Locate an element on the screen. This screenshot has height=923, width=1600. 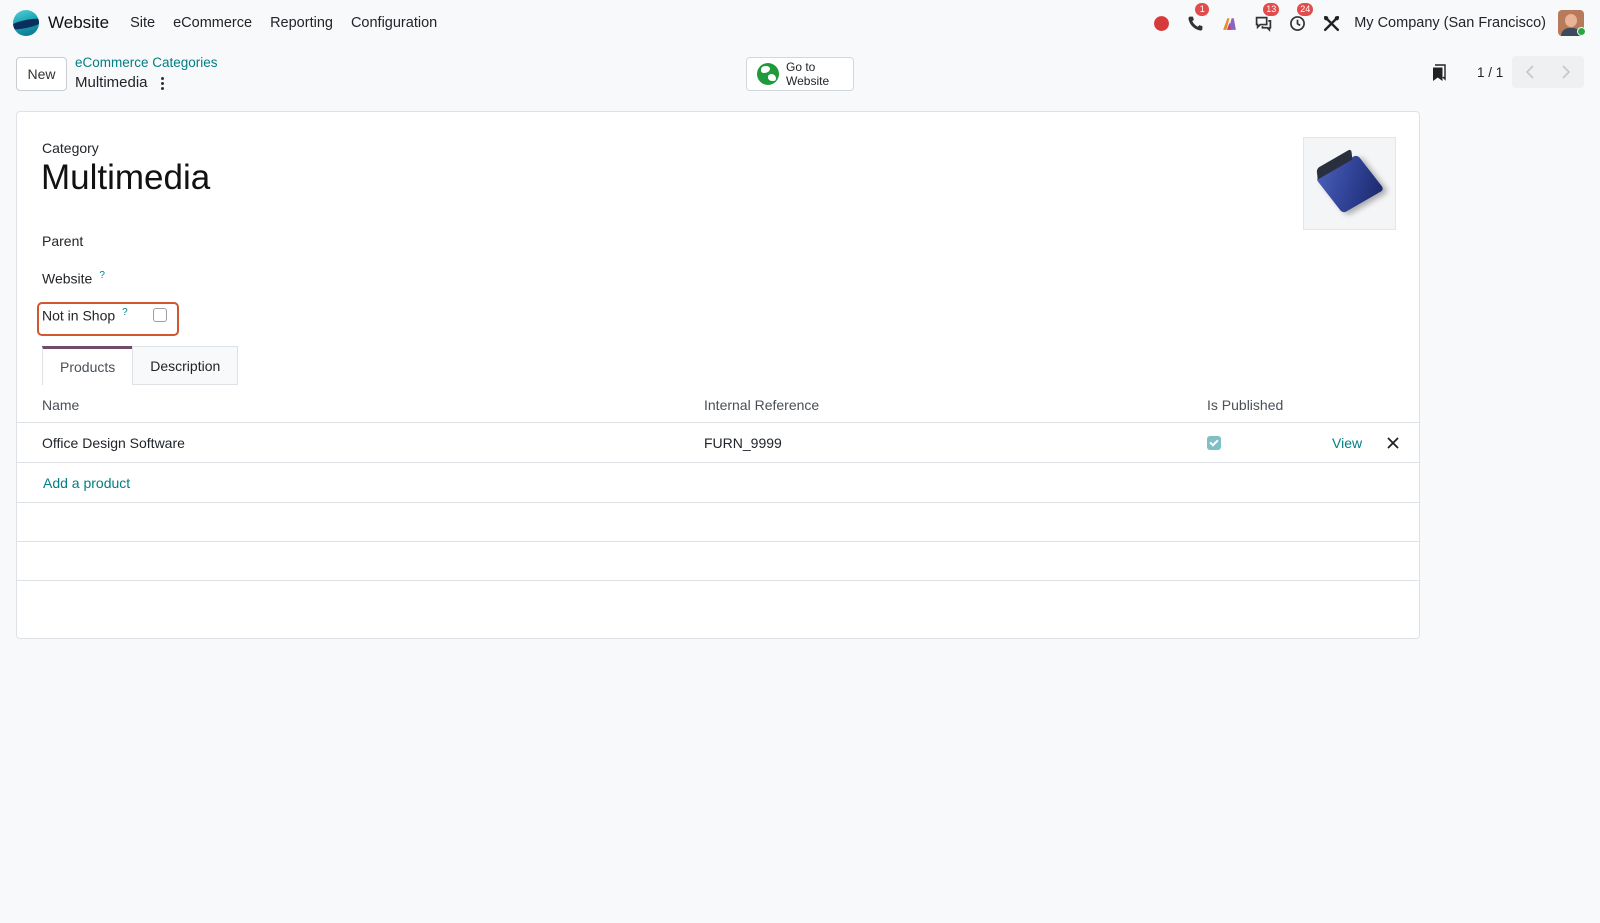
menu-item-ecommerce: eCommerce is located at coordinates (212, 23).